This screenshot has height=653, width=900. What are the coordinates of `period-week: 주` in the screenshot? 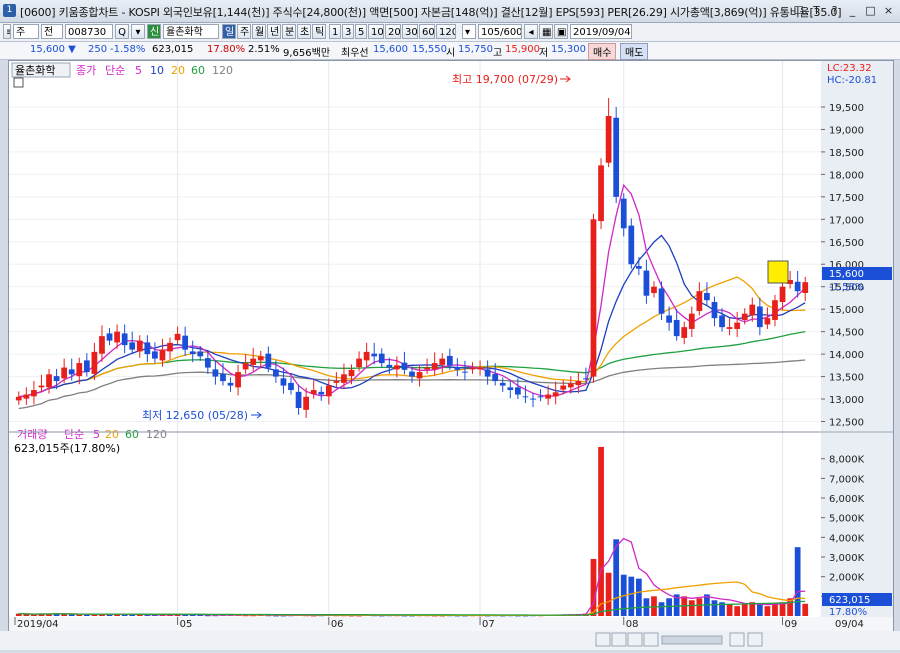 It's located at (244, 31).